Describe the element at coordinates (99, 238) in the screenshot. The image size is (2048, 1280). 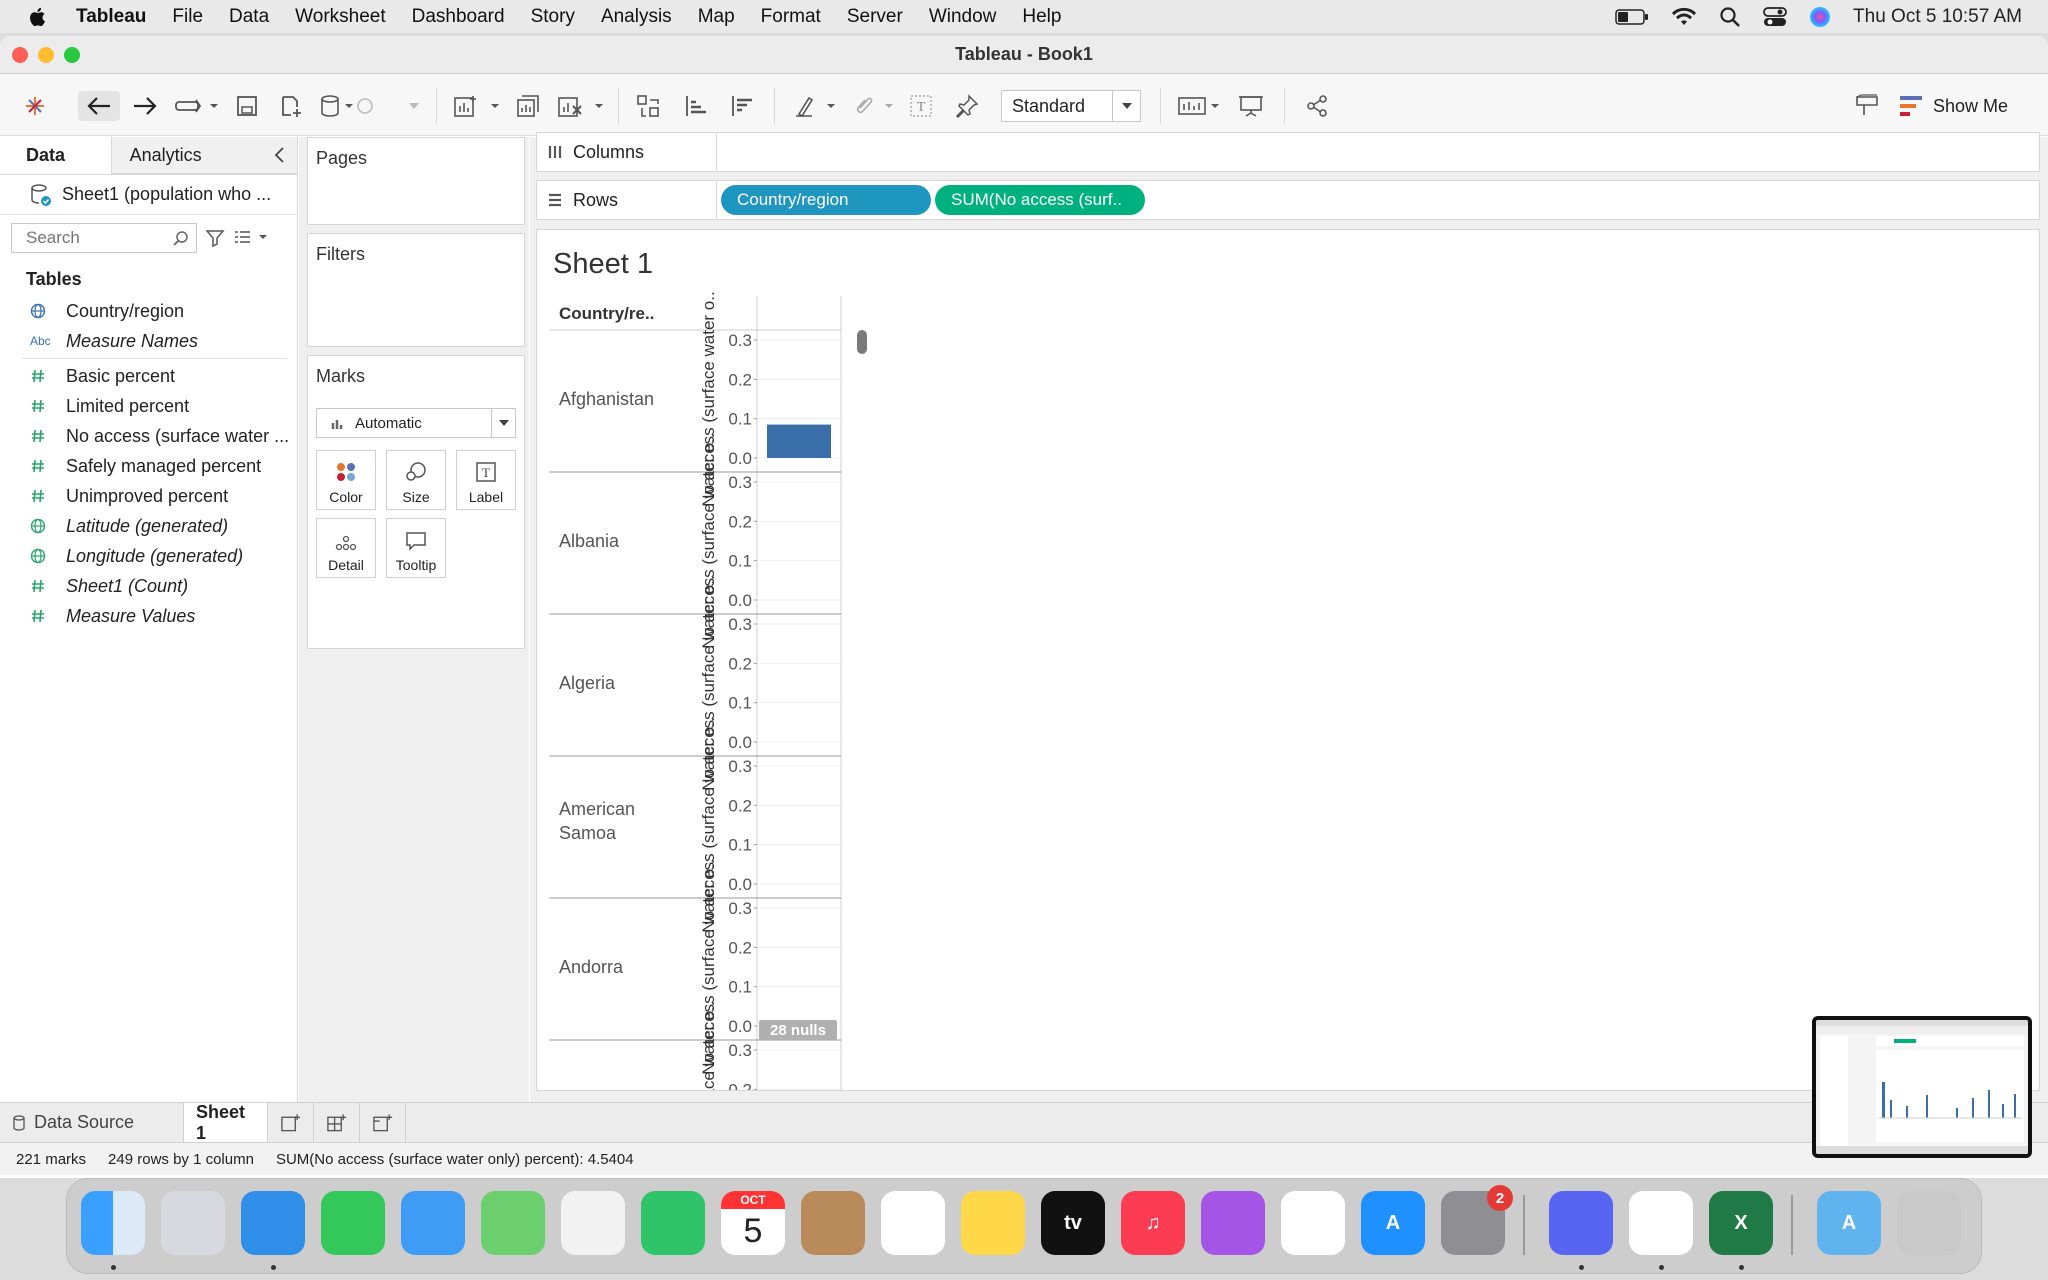
I see `search-input` at that location.